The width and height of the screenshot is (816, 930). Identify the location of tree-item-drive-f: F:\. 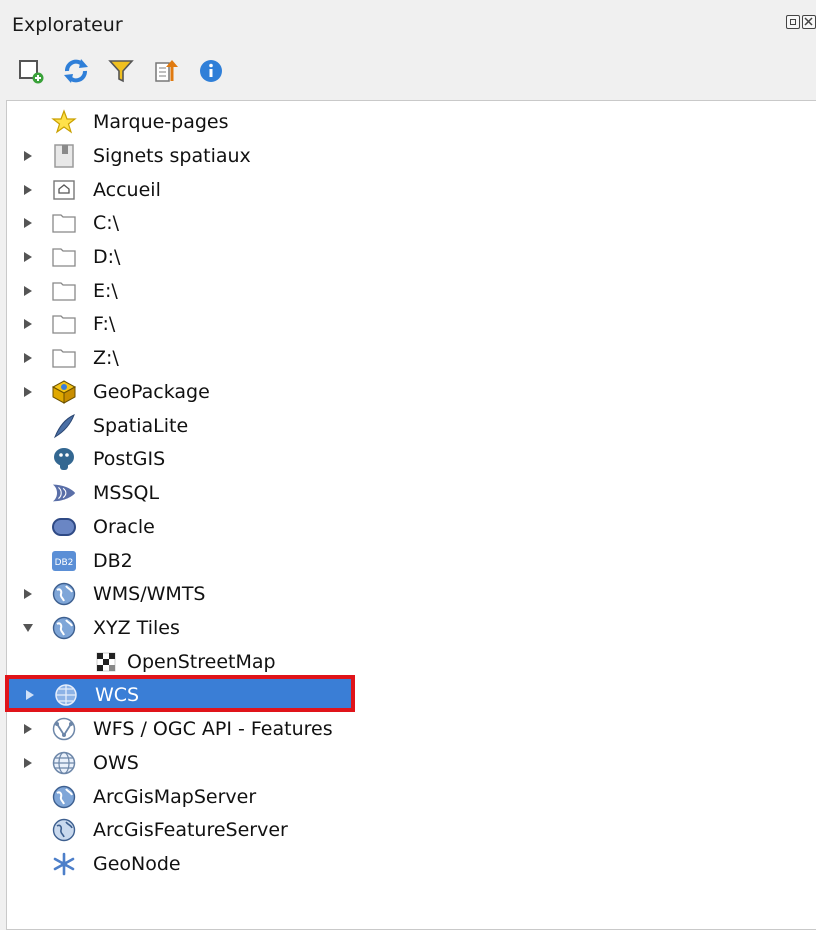
(411, 324).